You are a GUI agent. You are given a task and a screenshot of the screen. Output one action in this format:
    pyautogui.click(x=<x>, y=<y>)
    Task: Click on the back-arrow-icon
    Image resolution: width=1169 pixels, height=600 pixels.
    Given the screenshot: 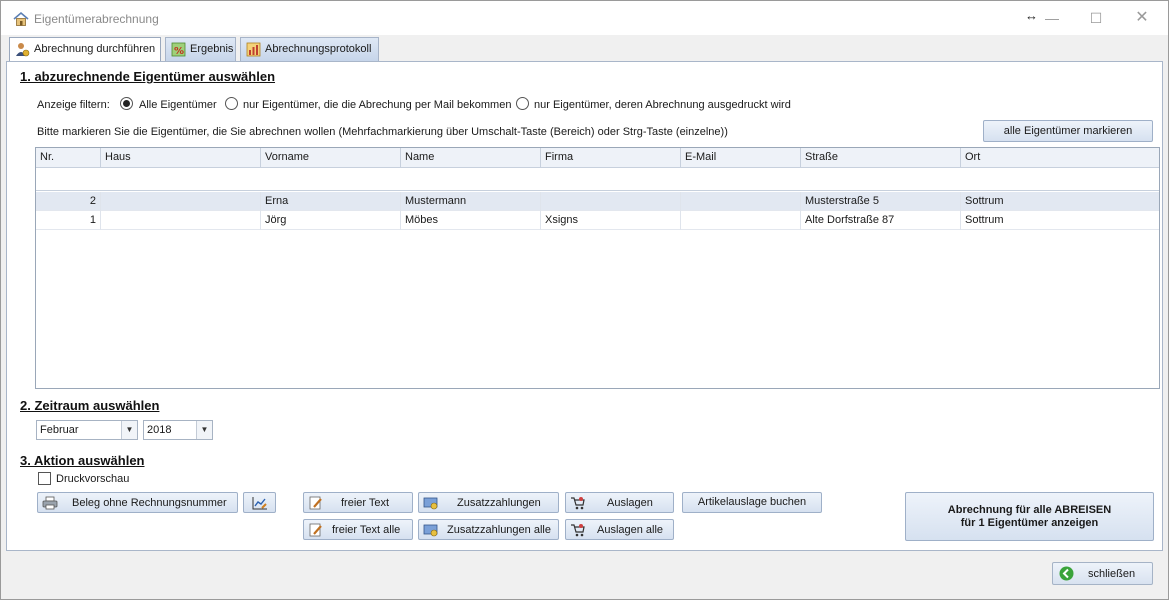 What is the action you would take?
    pyautogui.click(x=1066, y=573)
    